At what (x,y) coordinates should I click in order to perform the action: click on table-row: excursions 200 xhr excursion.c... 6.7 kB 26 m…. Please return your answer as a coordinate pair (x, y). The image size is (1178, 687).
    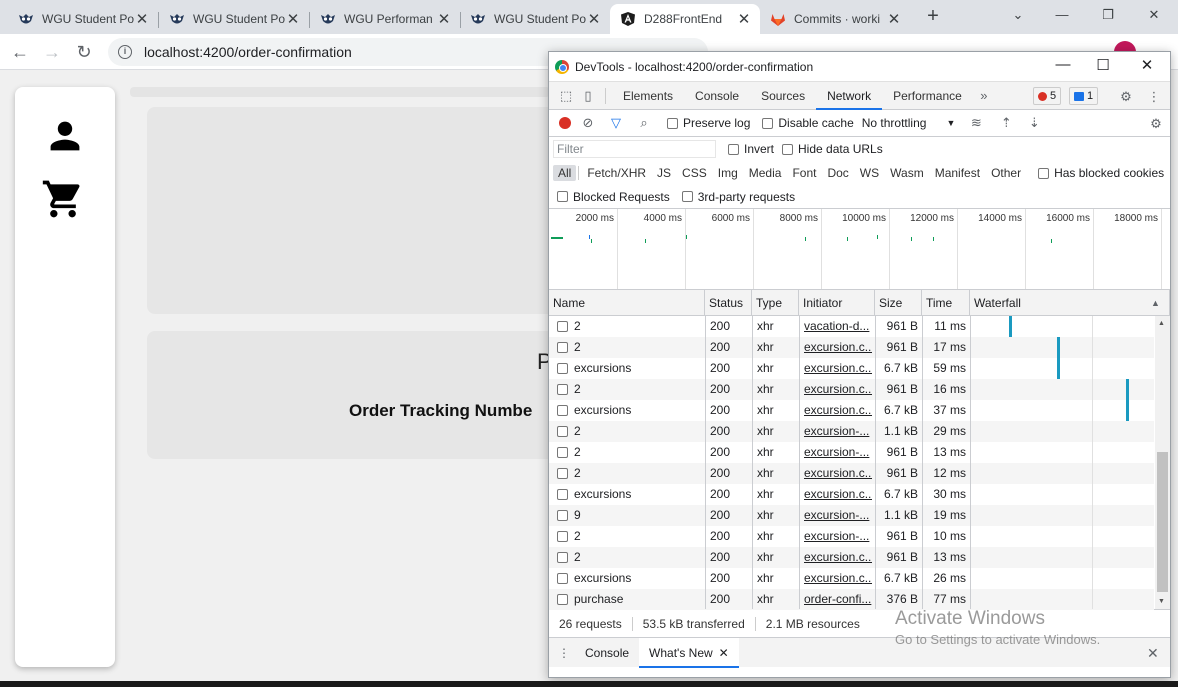
    Looking at the image, I should click on (851, 578).